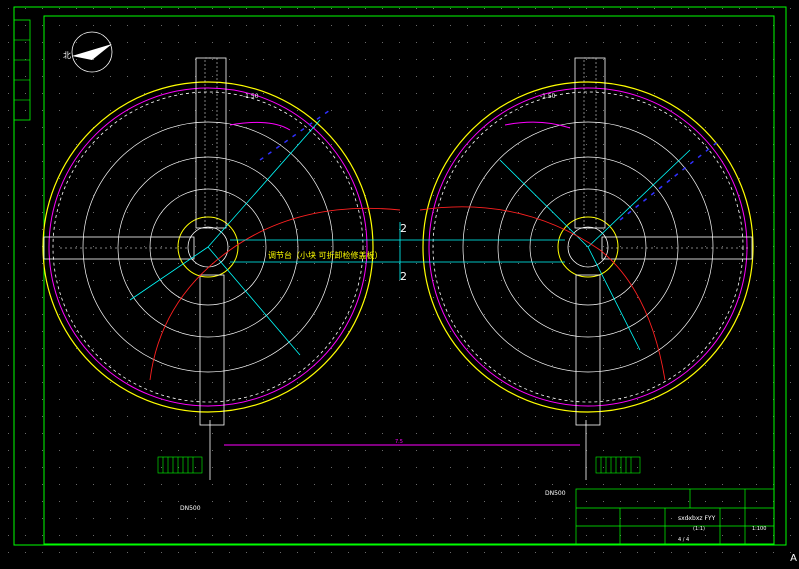 The image size is (799, 569). I want to click on title-block-name: sxdxbxz FYY, so click(697, 518).